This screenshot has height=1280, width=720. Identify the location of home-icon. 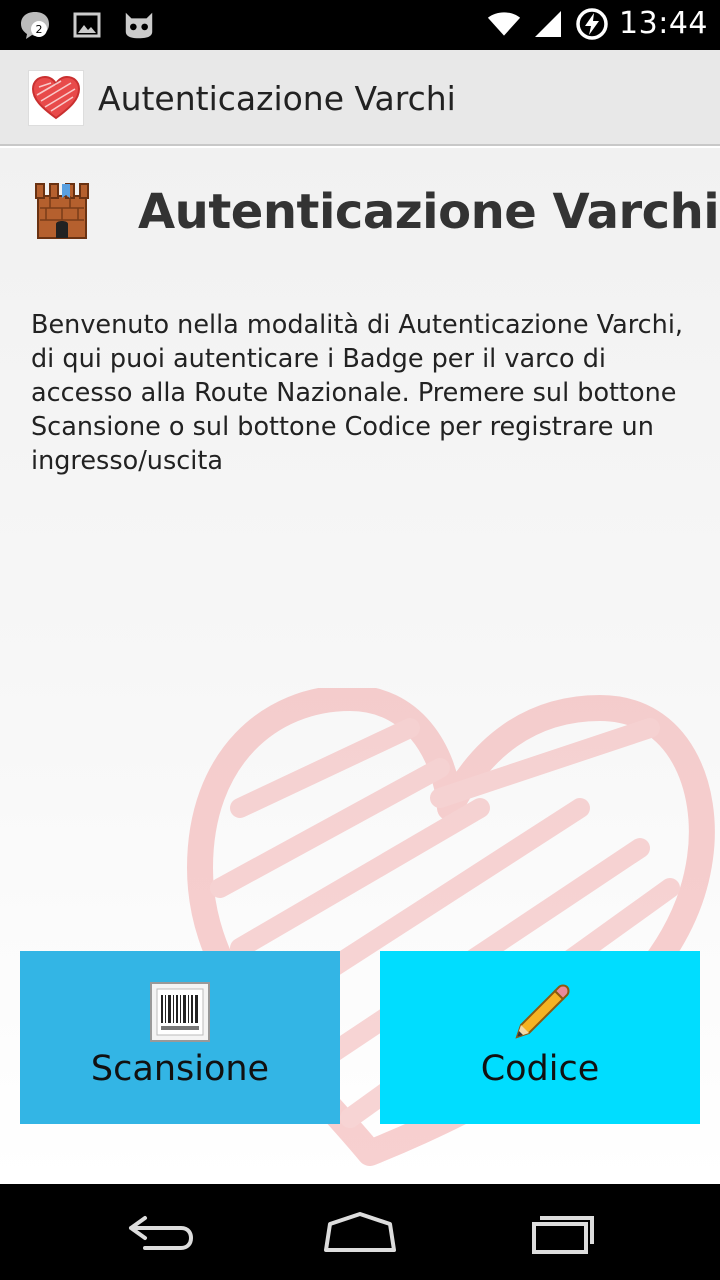
(360, 1232).